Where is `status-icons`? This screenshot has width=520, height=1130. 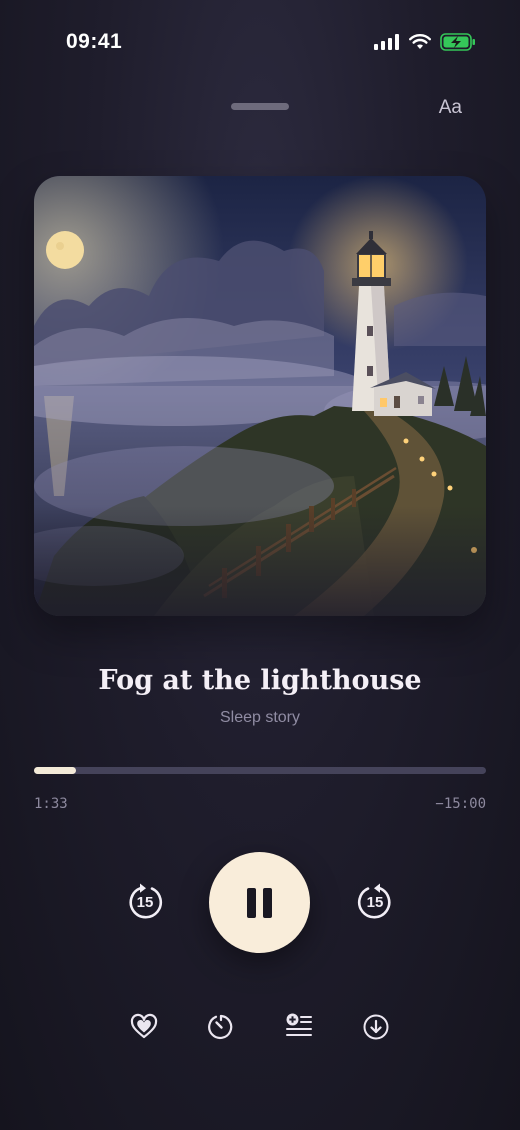 status-icons is located at coordinates (425, 42).